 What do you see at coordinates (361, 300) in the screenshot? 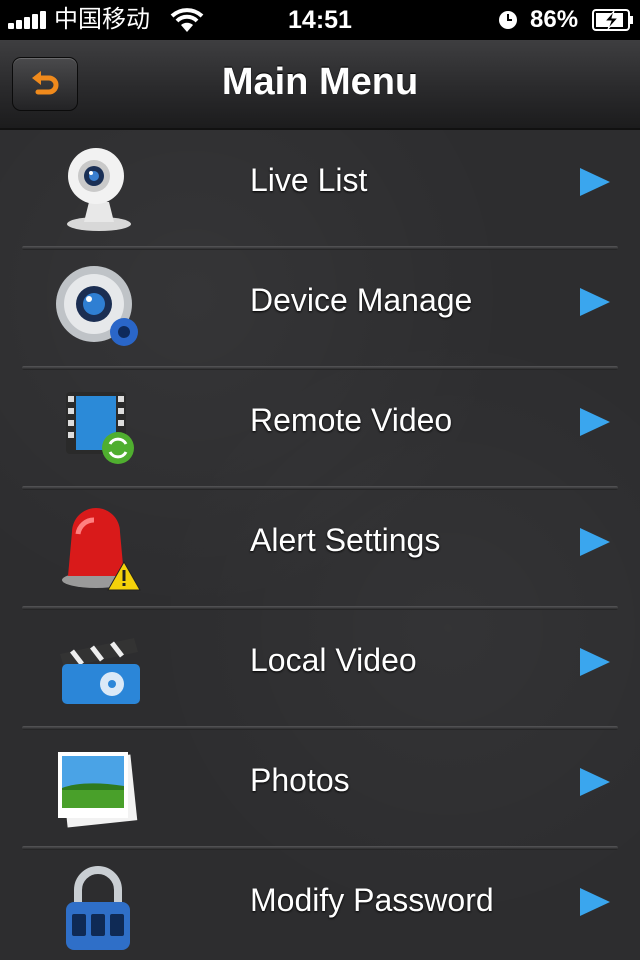
I see `menu-item-label: Device Manage` at bounding box center [361, 300].